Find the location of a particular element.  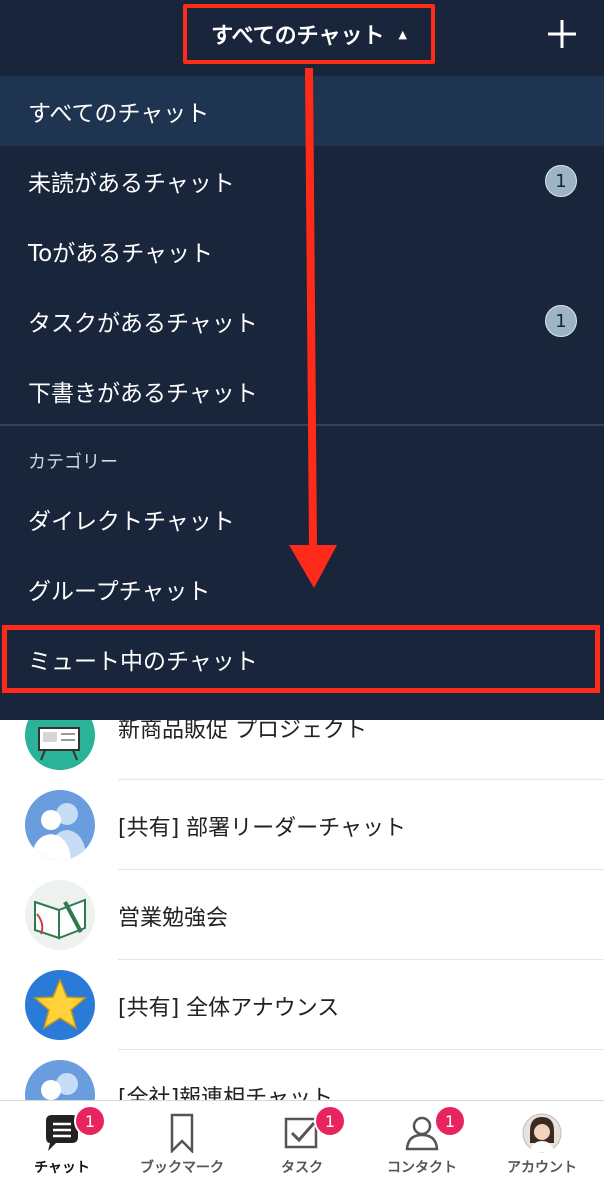

tab-bookmark: ブックマーク is located at coordinates (182, 1151).